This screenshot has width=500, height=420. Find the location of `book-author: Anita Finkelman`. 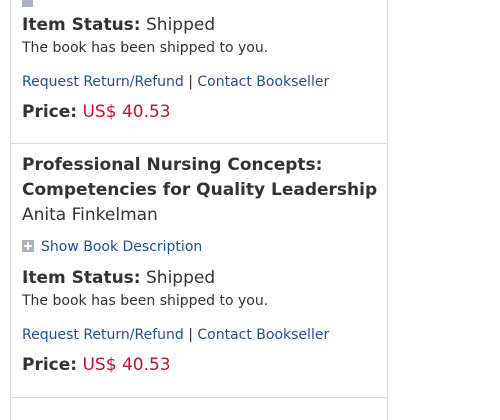

book-author: Anita Finkelman is located at coordinates (90, 215).